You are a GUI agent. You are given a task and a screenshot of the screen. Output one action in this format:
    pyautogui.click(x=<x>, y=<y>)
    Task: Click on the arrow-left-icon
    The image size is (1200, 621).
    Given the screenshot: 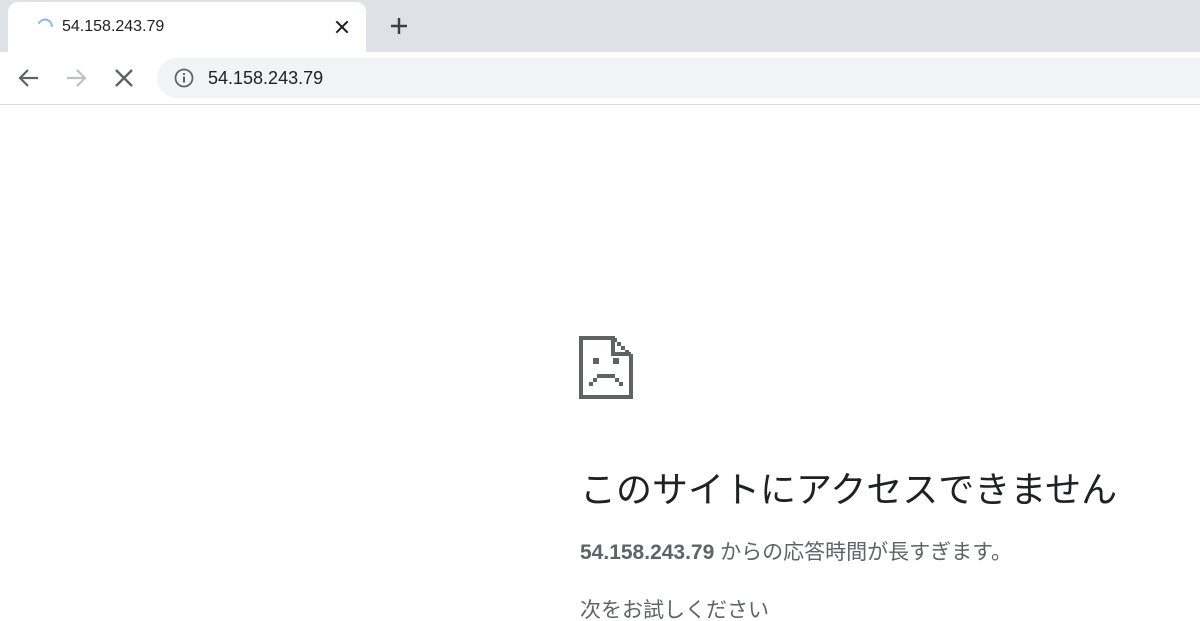 What is the action you would take?
    pyautogui.click(x=29, y=78)
    